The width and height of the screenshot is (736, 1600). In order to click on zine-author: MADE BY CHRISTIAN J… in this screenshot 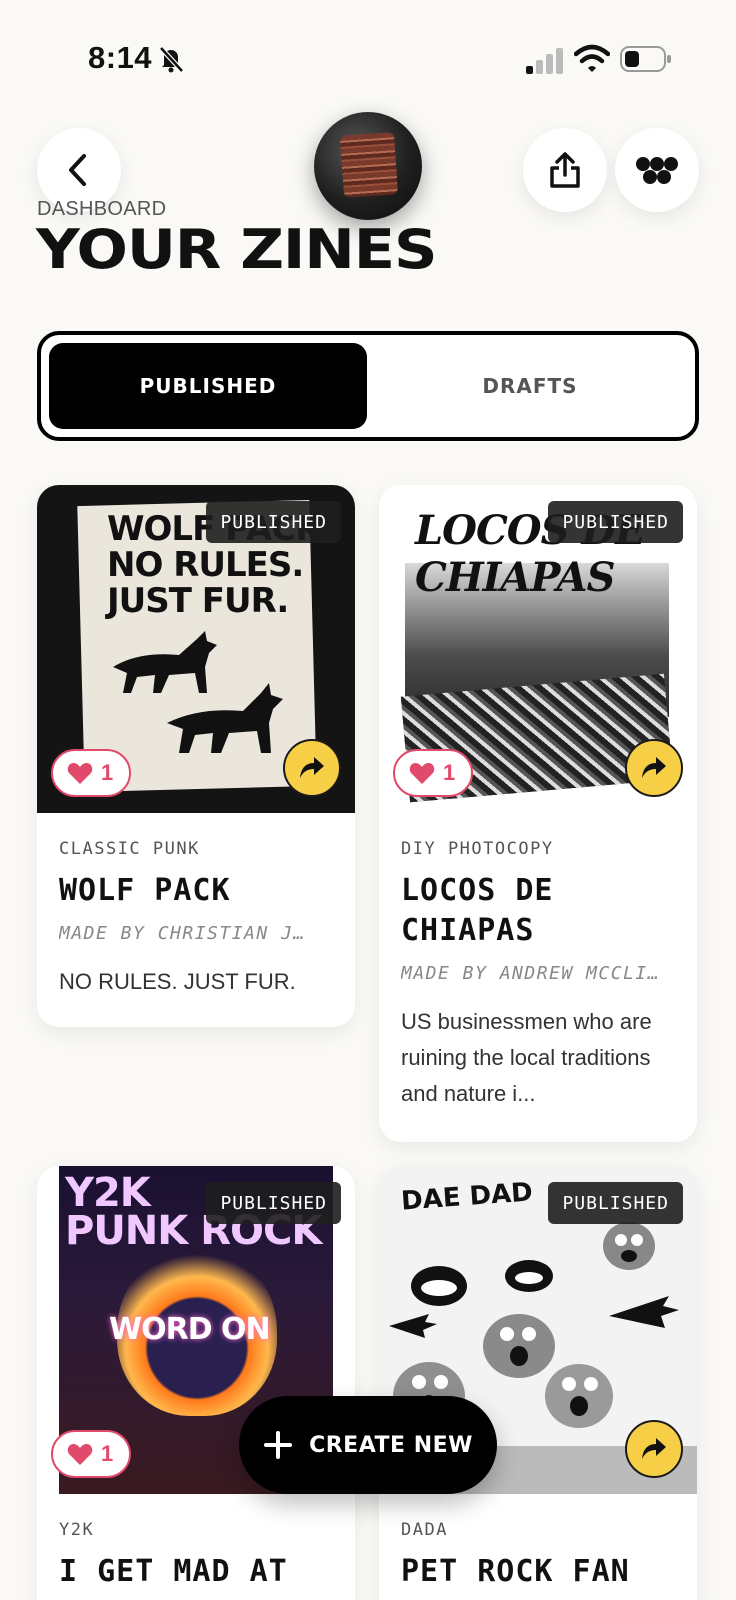, I will do `click(182, 933)`.